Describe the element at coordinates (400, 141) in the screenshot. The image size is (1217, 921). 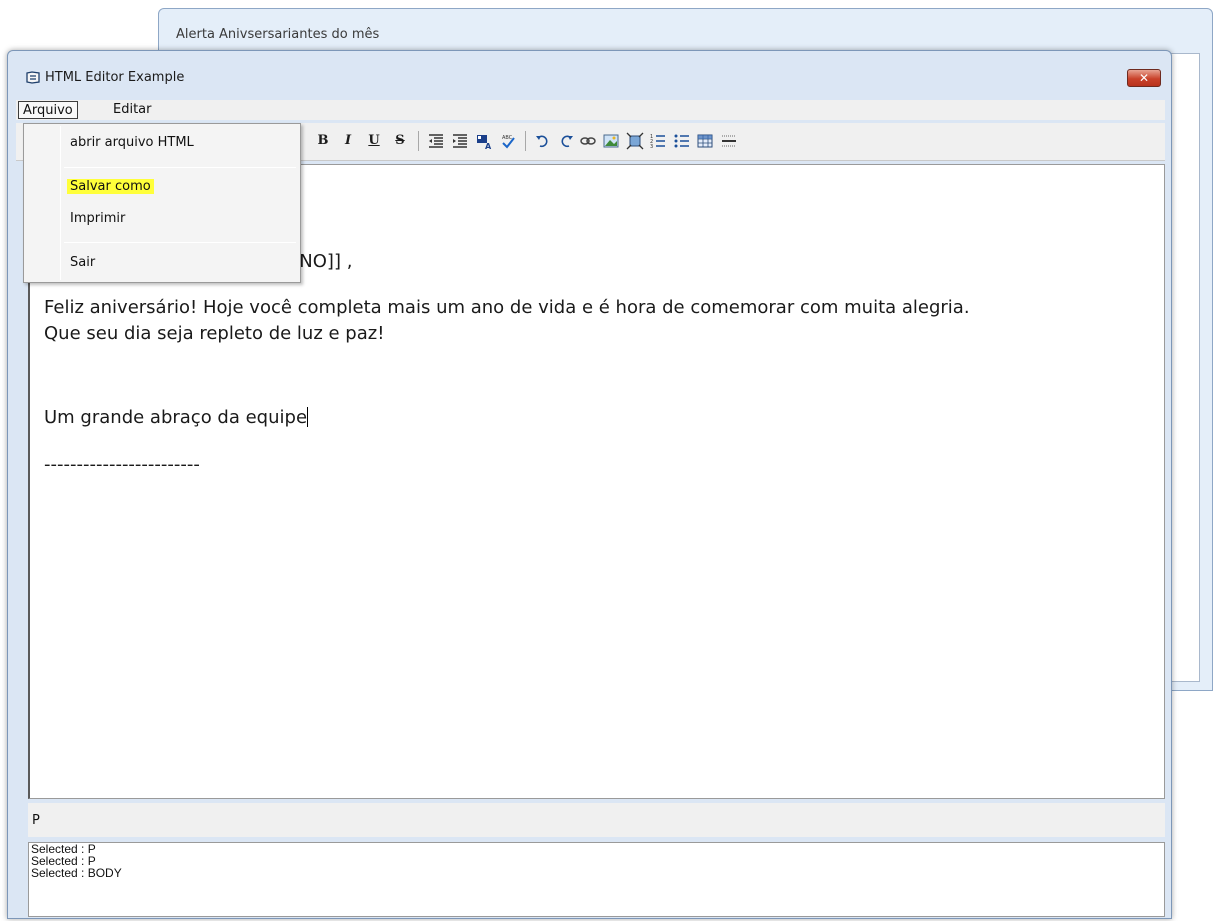
I see `strikethrough-button: S` at that location.